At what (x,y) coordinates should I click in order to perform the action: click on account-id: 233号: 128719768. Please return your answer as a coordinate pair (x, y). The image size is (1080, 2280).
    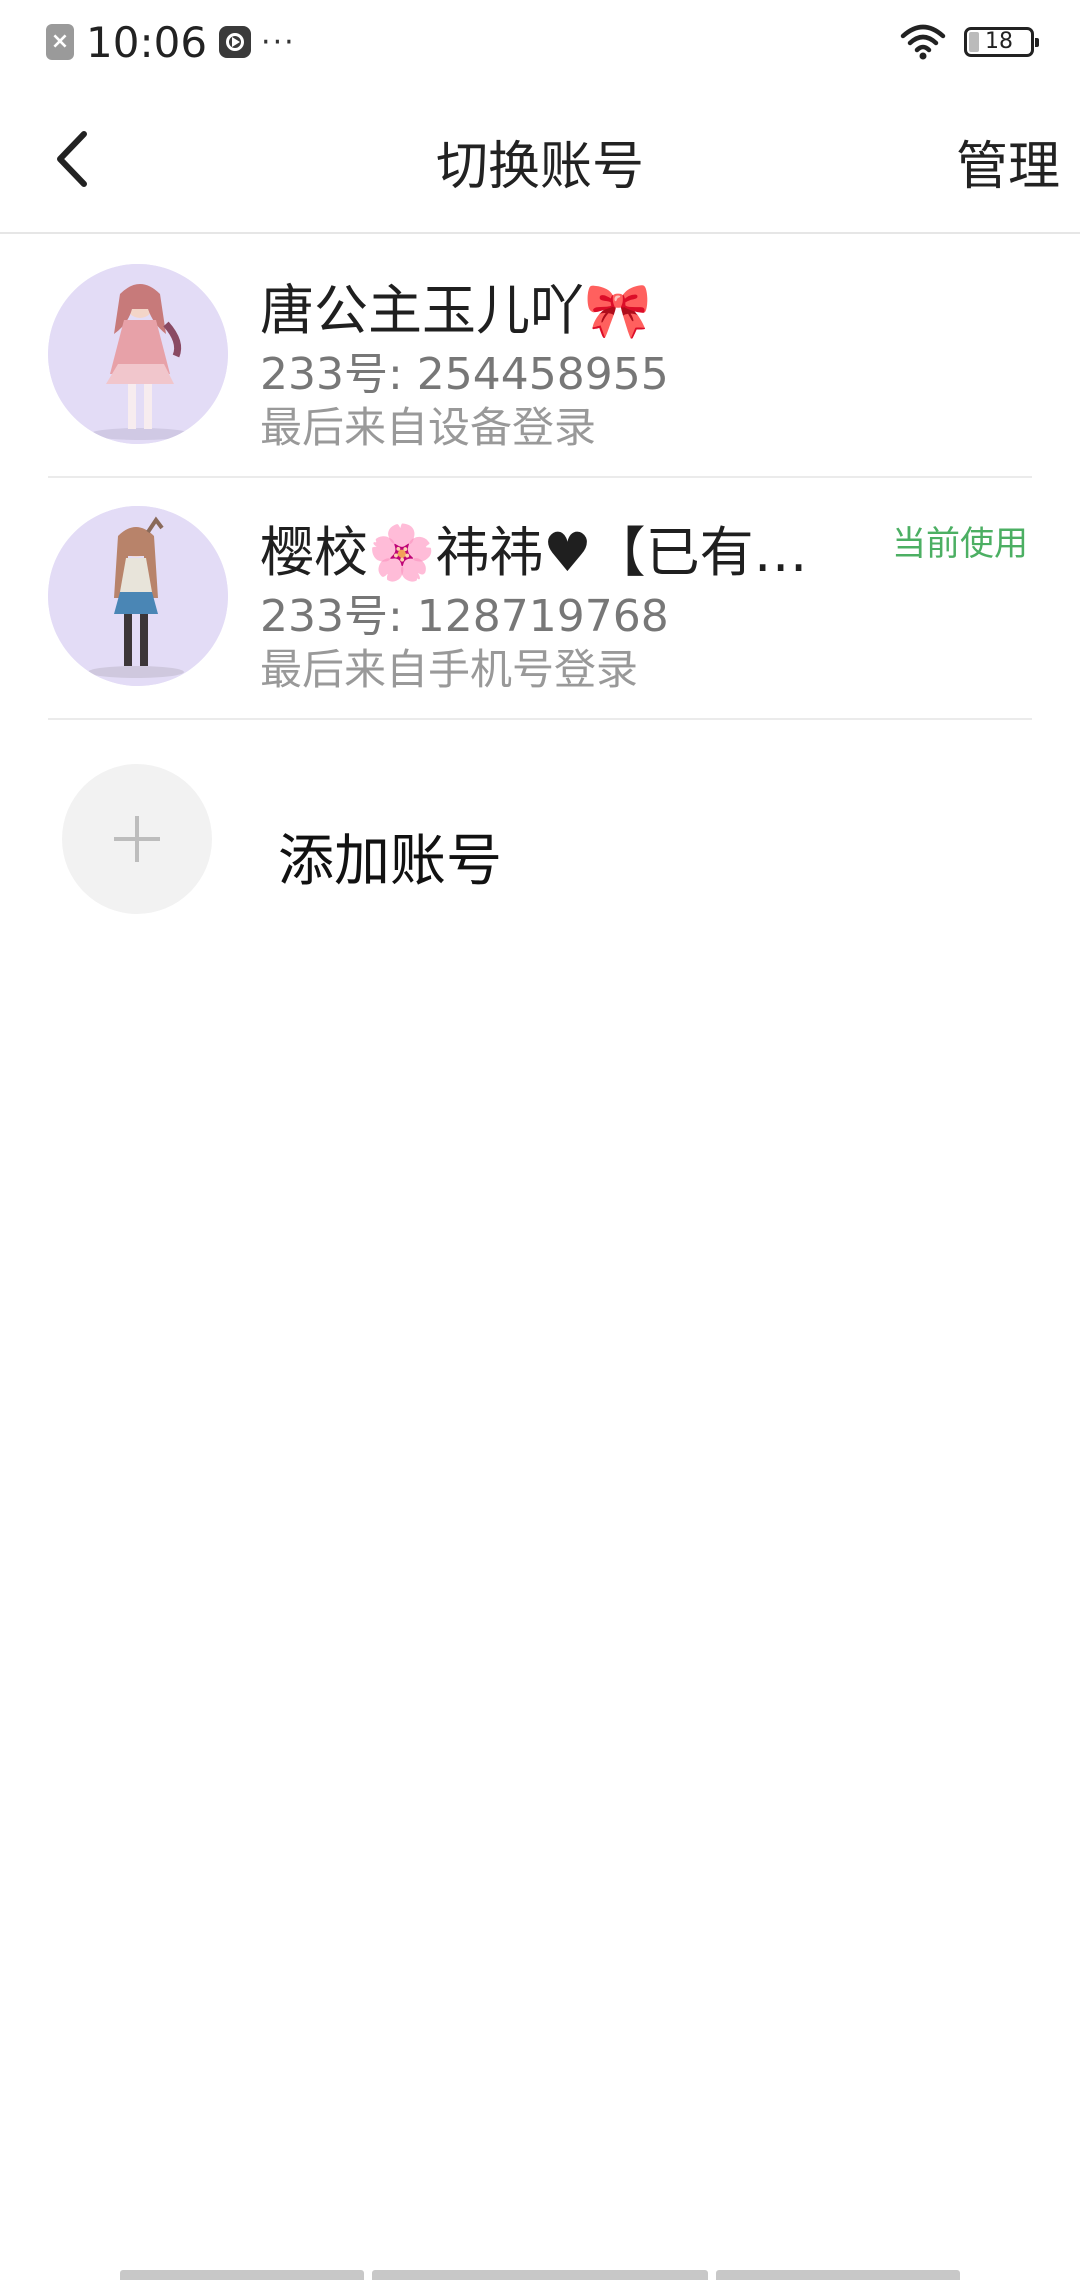
    Looking at the image, I should click on (464, 616).